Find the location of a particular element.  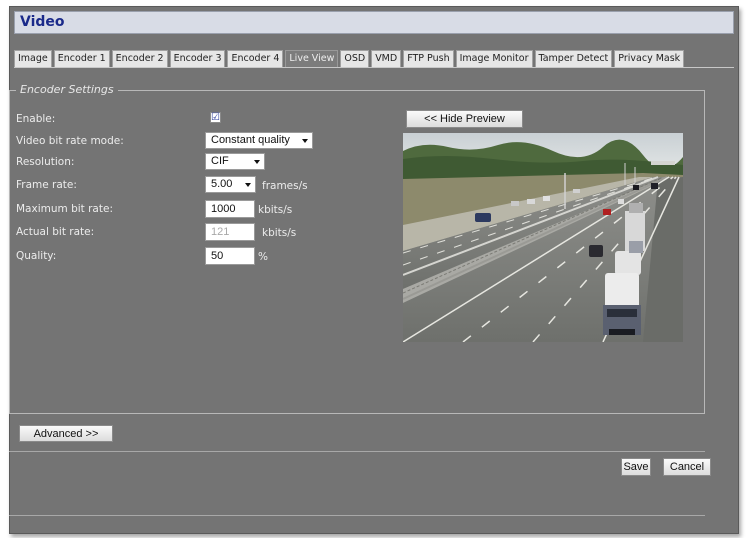

tab-ftp-push: FTP Push is located at coordinates (428, 58).